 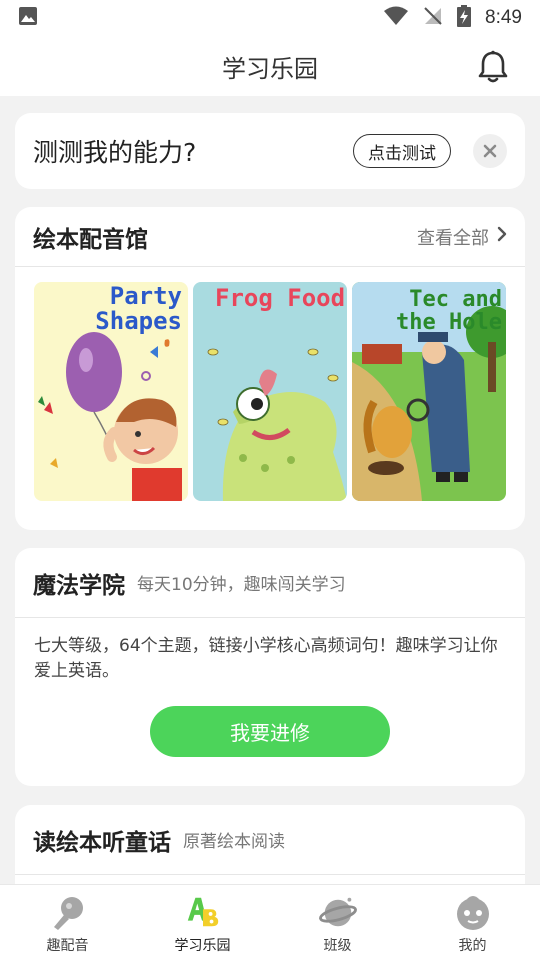 I want to click on section-subtitle: 原著绘本阅读, so click(x=234, y=842).